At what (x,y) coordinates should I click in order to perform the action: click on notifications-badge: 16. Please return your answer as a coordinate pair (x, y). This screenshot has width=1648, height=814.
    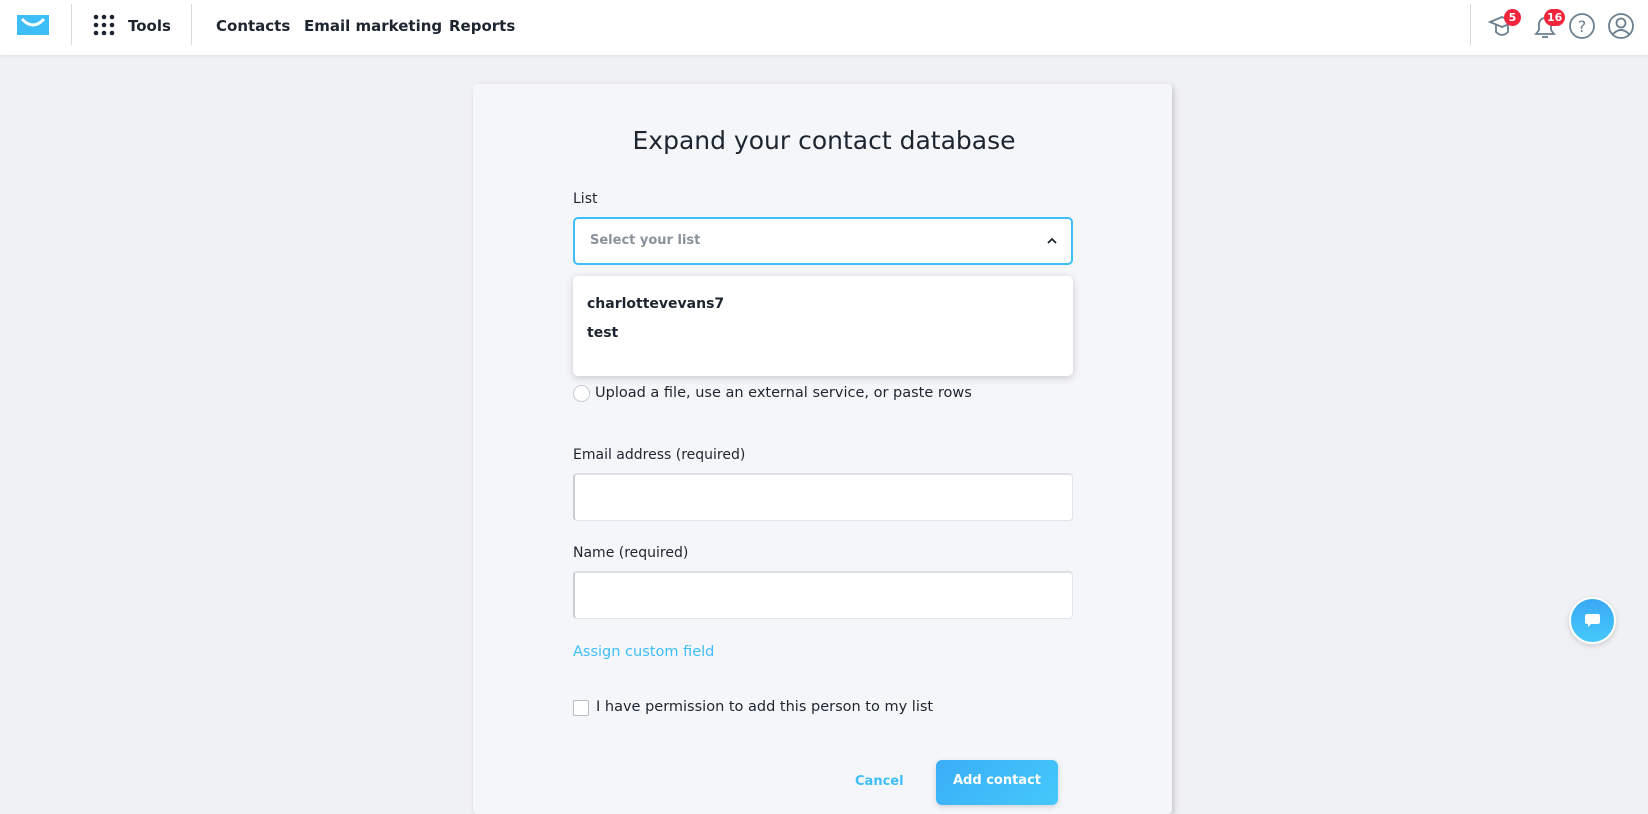
    Looking at the image, I should click on (1555, 17).